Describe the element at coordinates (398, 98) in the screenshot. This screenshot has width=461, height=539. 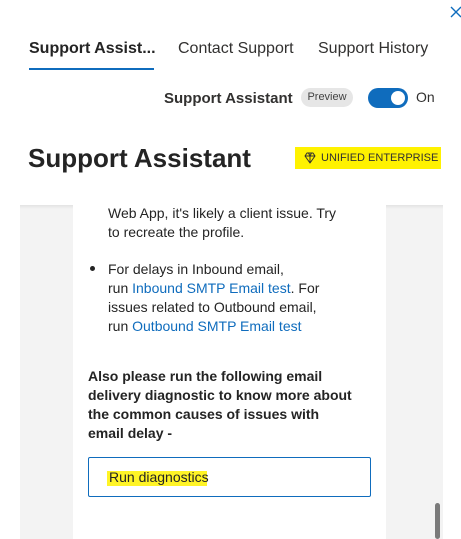
I see `toggle-knob` at that location.